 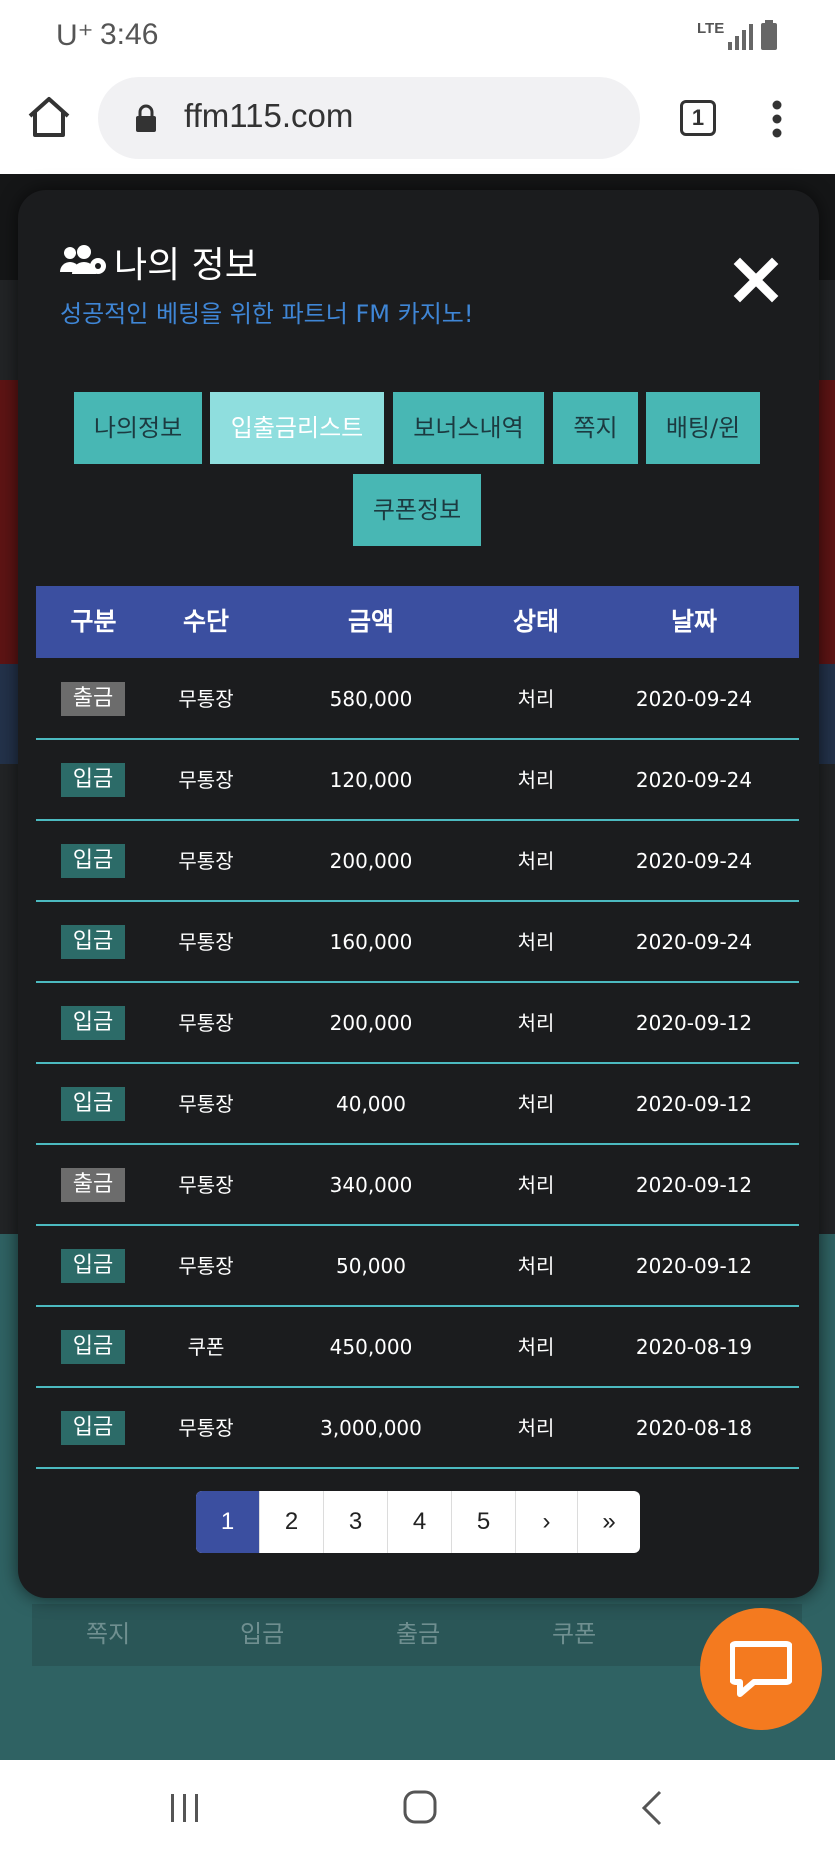 I want to click on tab-my-info: 나의정보, so click(x=138, y=428).